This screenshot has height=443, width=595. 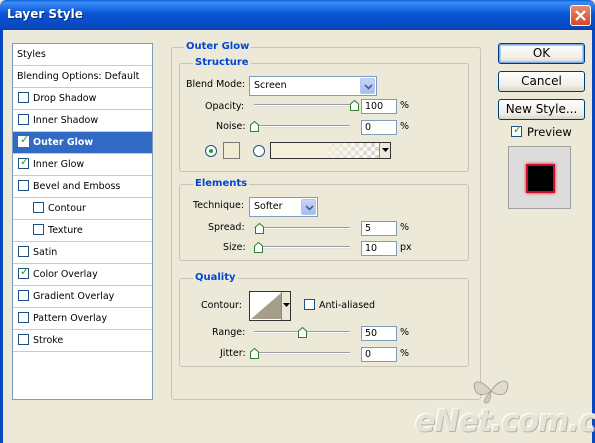 I want to click on gradient-picker, so click(x=330, y=150).